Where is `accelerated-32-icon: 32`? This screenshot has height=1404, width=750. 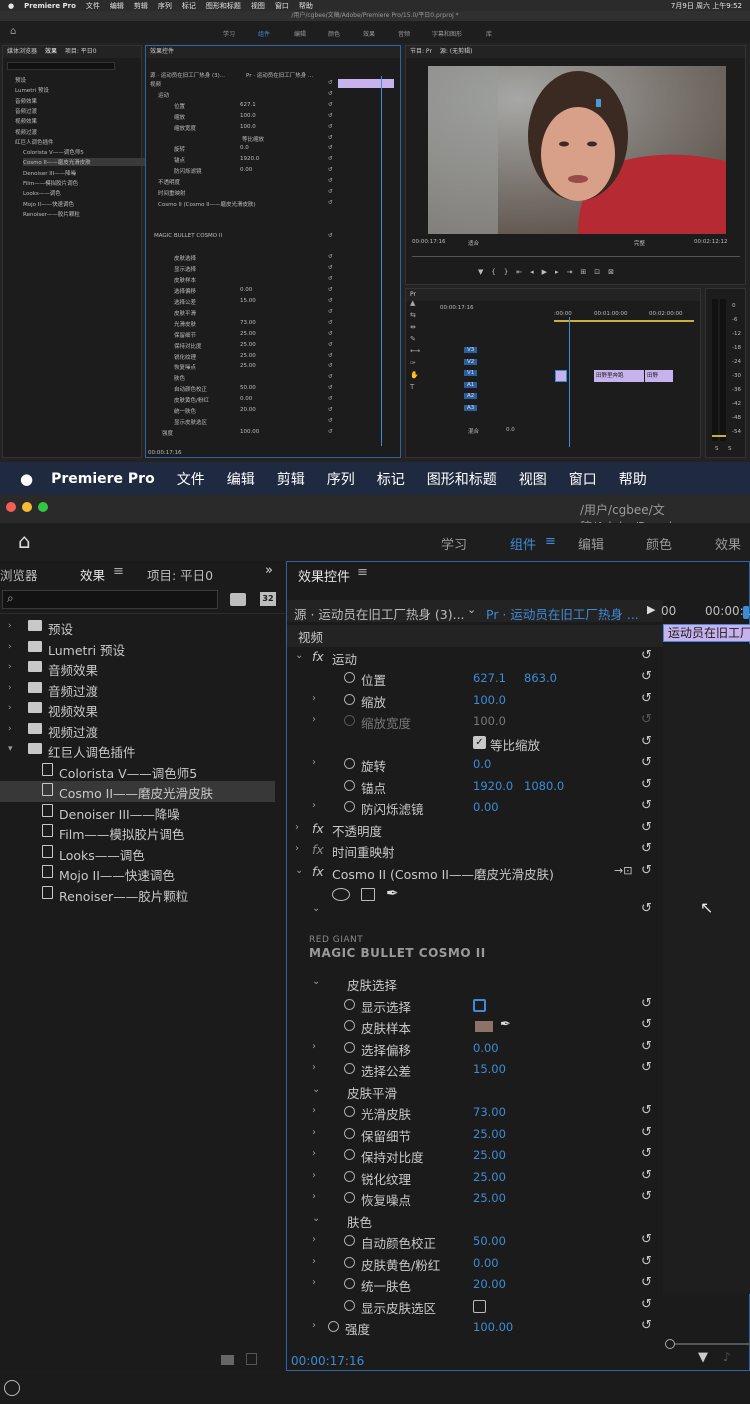
accelerated-32-icon: 32 is located at coordinates (268, 599).